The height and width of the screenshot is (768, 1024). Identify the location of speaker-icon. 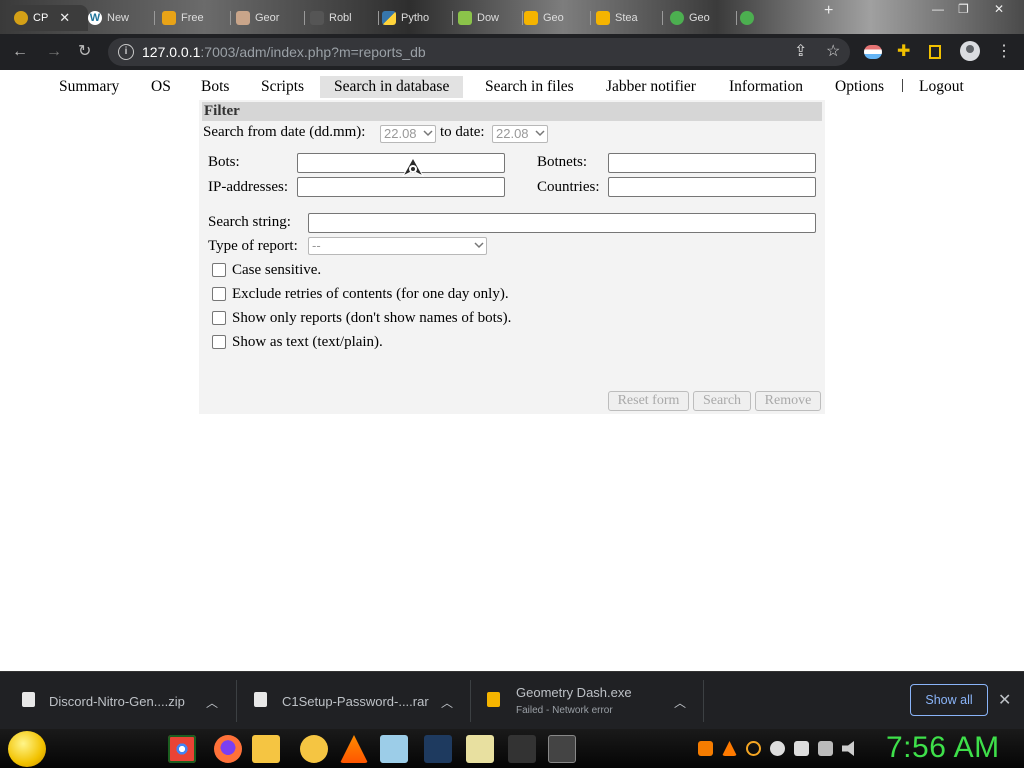
(848, 748).